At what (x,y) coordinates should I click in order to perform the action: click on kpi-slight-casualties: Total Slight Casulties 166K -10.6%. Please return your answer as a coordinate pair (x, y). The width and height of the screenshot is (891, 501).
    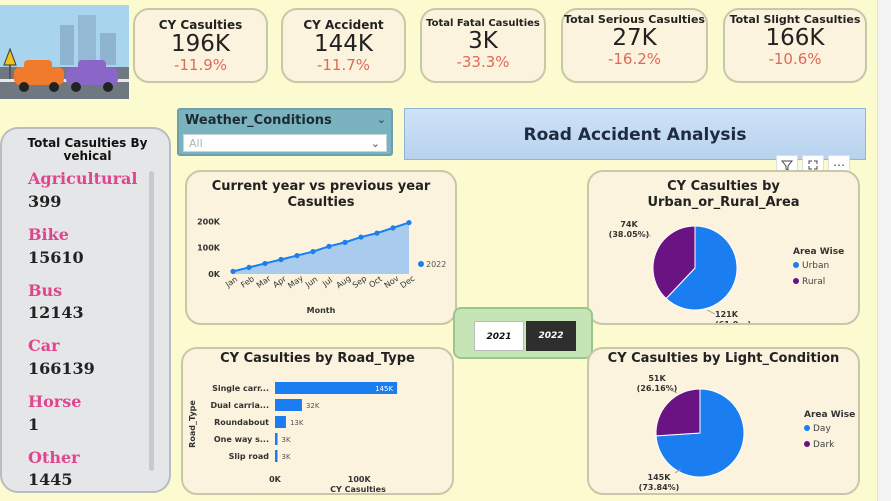
    Looking at the image, I should click on (795, 45).